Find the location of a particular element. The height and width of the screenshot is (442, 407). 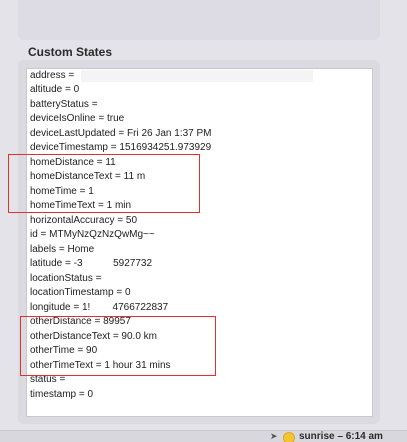

list-item: locationStatus = is located at coordinates (65, 279).